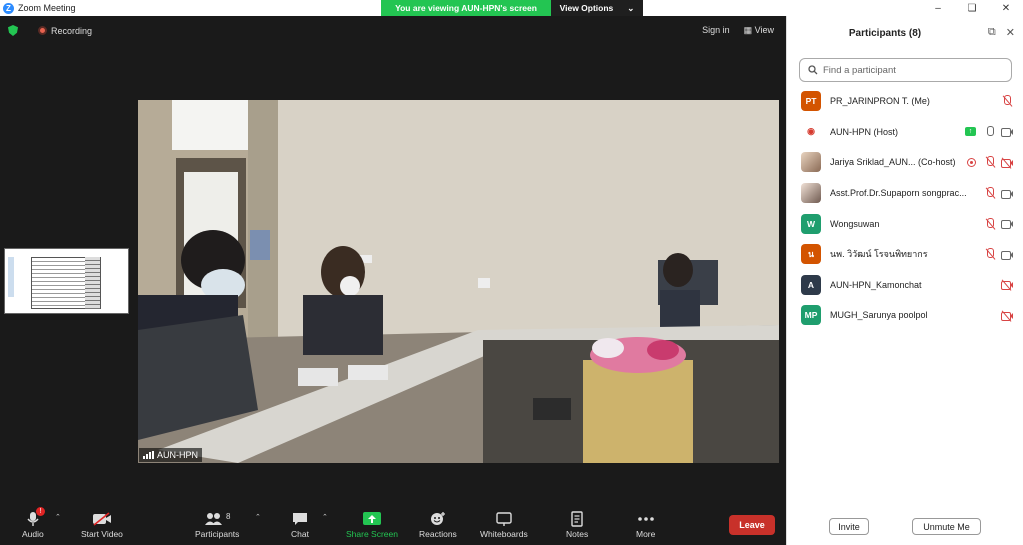 The image size is (1023, 545). What do you see at coordinates (811, 131) in the screenshot?
I see `host-logo-avatar: ◉` at bounding box center [811, 131].